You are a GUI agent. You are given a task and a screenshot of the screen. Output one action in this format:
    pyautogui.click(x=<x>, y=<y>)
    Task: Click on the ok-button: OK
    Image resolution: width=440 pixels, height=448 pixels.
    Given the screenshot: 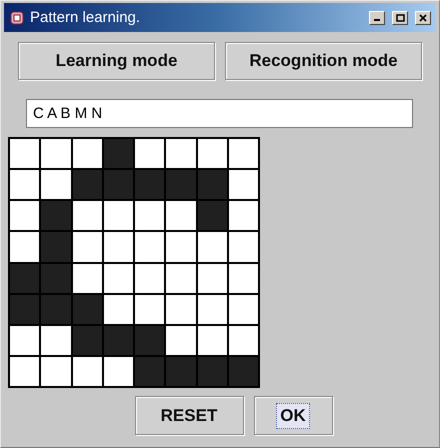 What is the action you would take?
    pyautogui.click(x=293, y=415)
    